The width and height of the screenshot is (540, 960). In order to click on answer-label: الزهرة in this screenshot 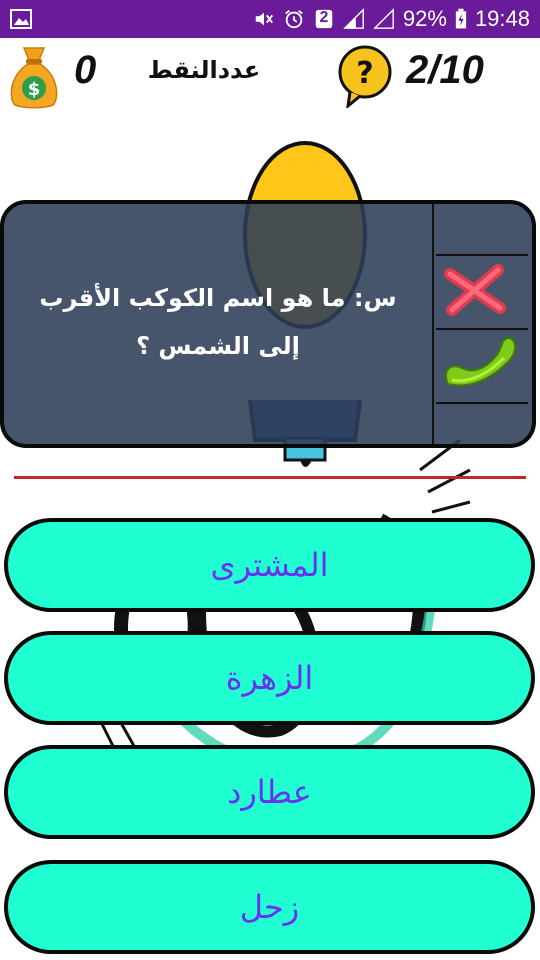, I will do `click(269, 678)`.